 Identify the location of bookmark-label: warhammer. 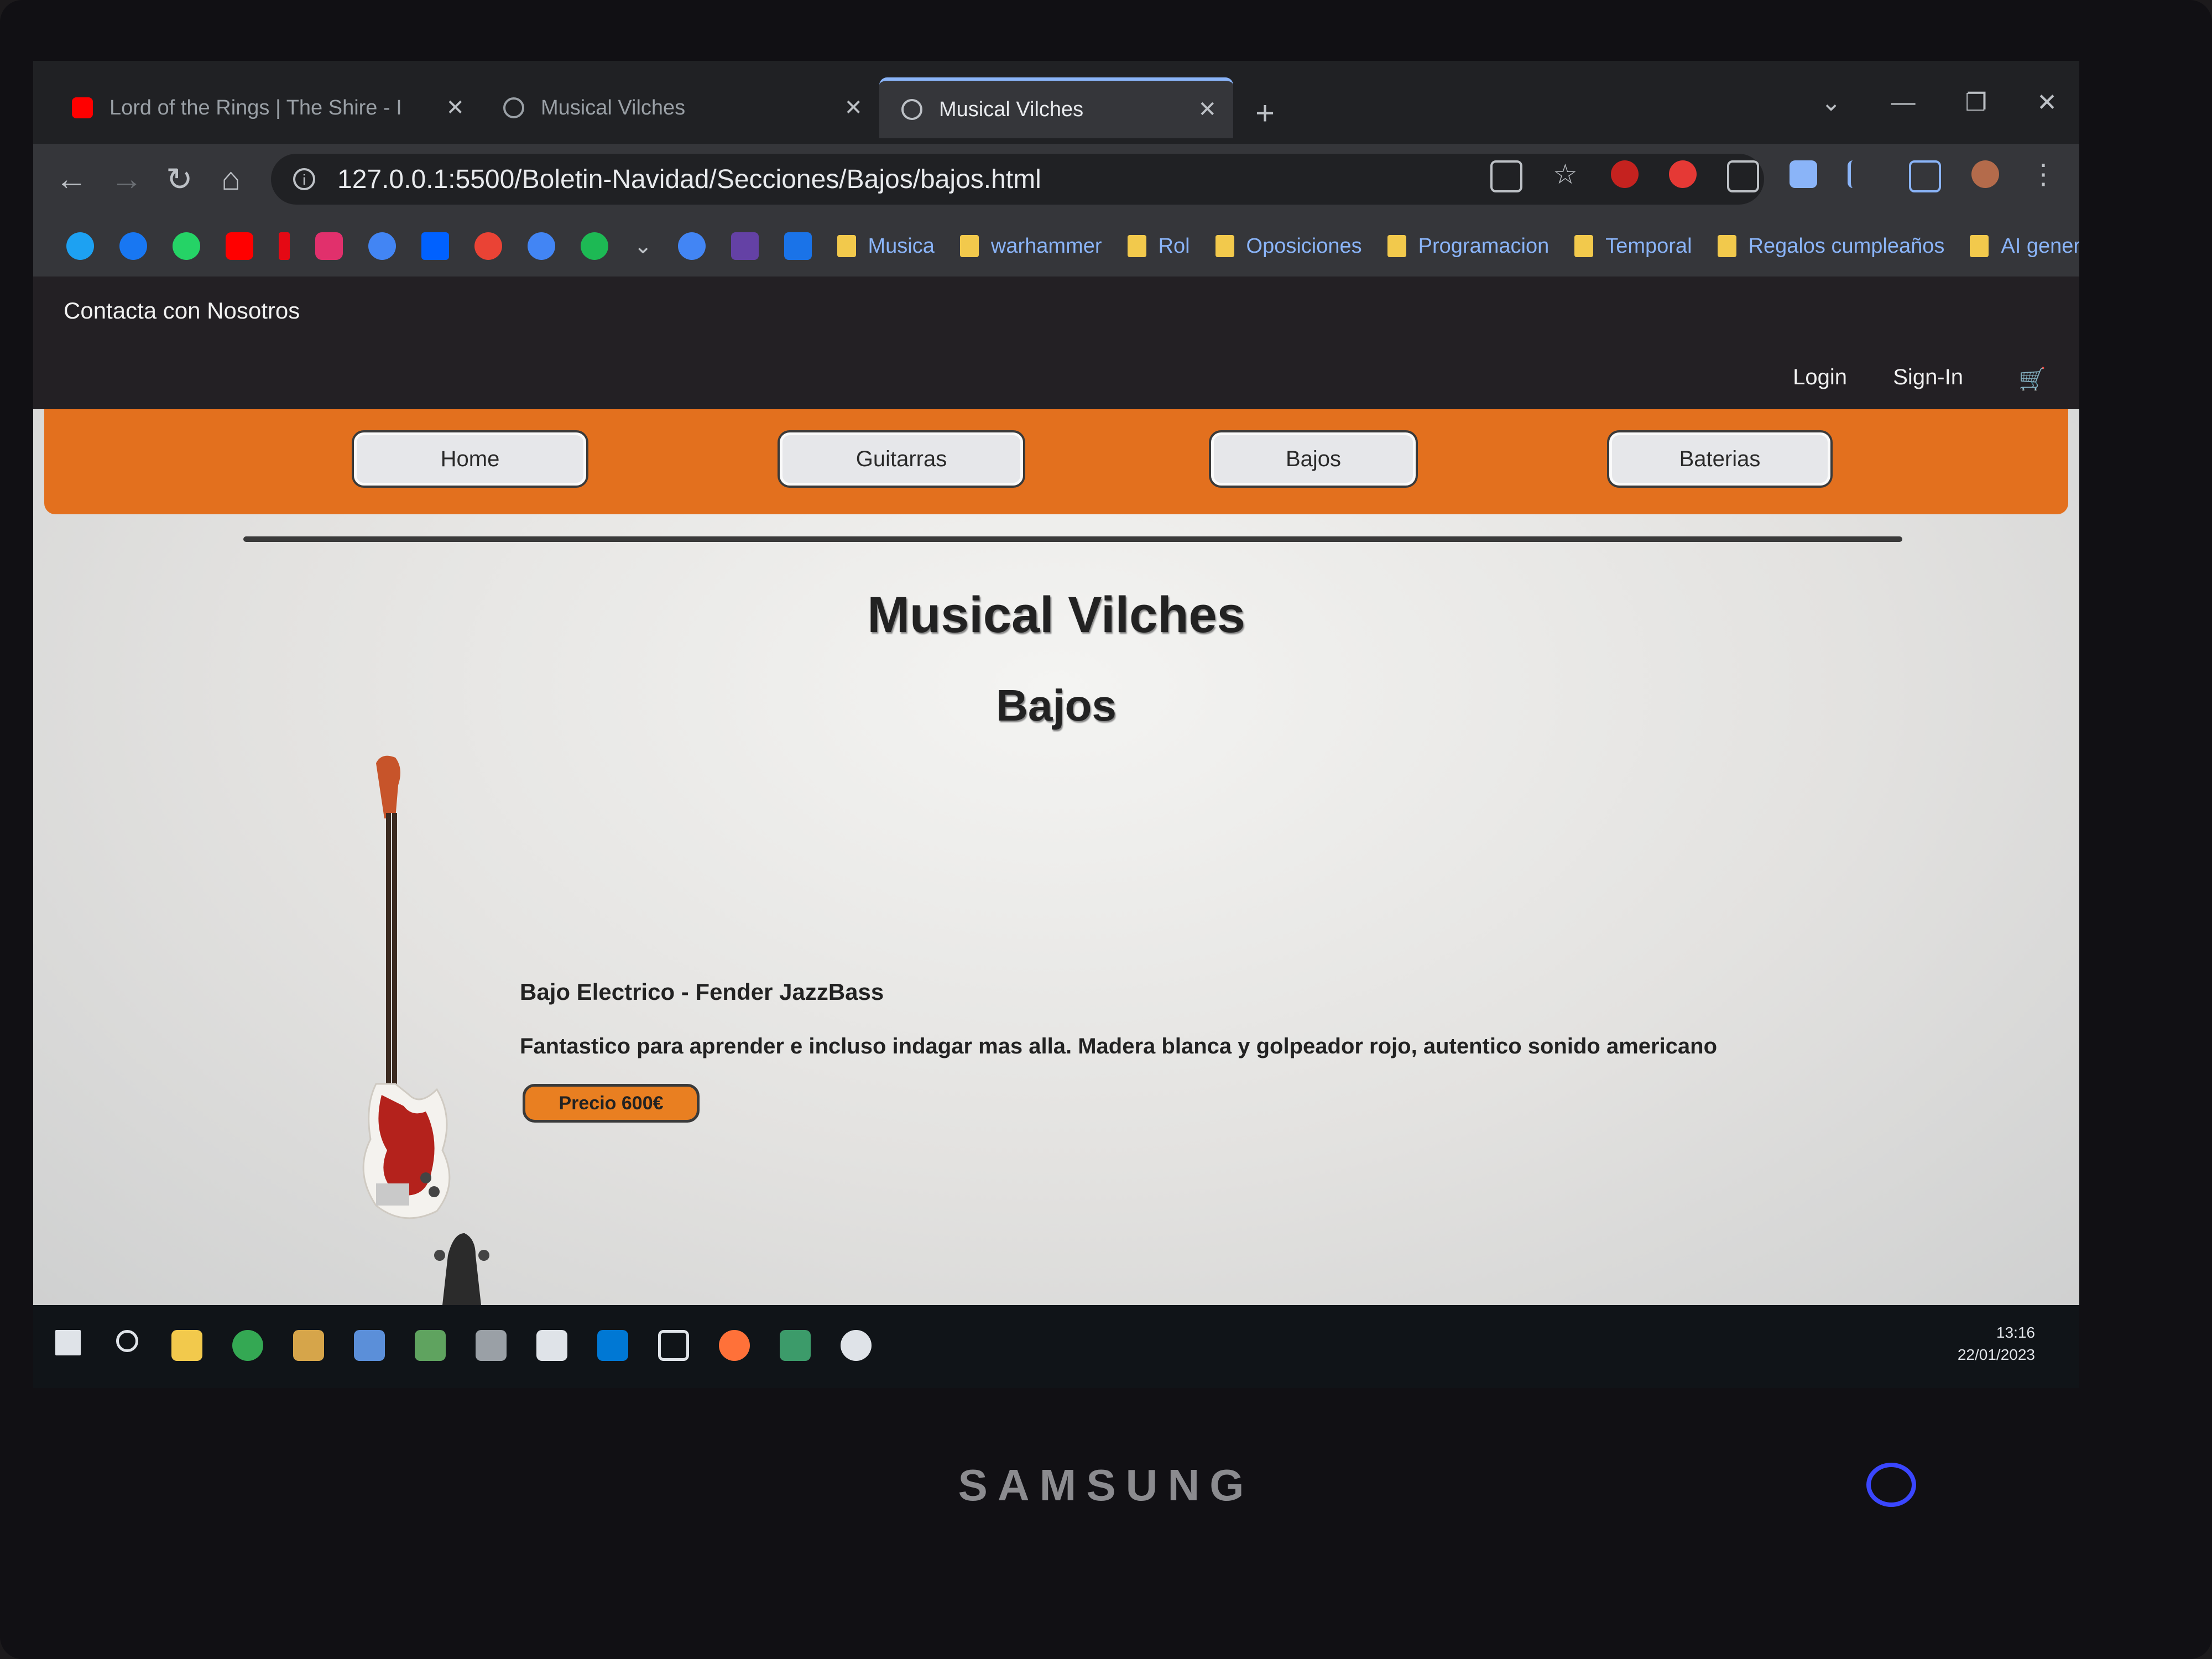
(1046, 246).